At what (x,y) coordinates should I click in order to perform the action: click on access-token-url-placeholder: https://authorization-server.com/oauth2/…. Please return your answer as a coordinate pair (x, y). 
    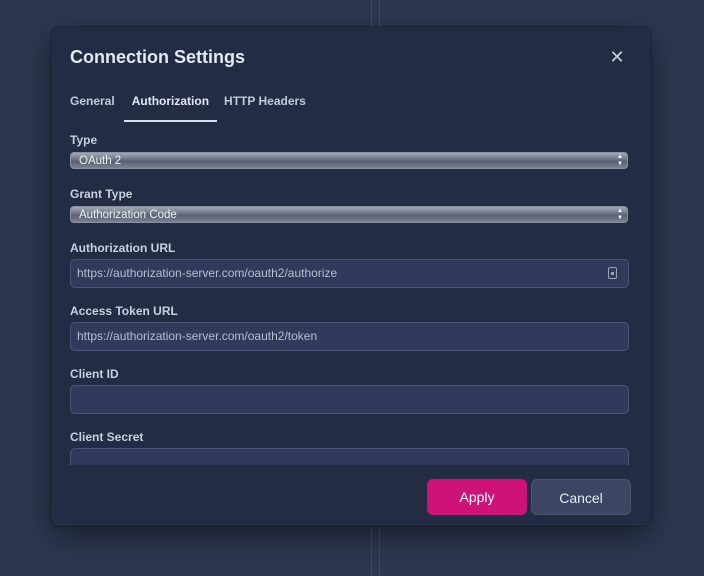
    Looking at the image, I should click on (197, 336).